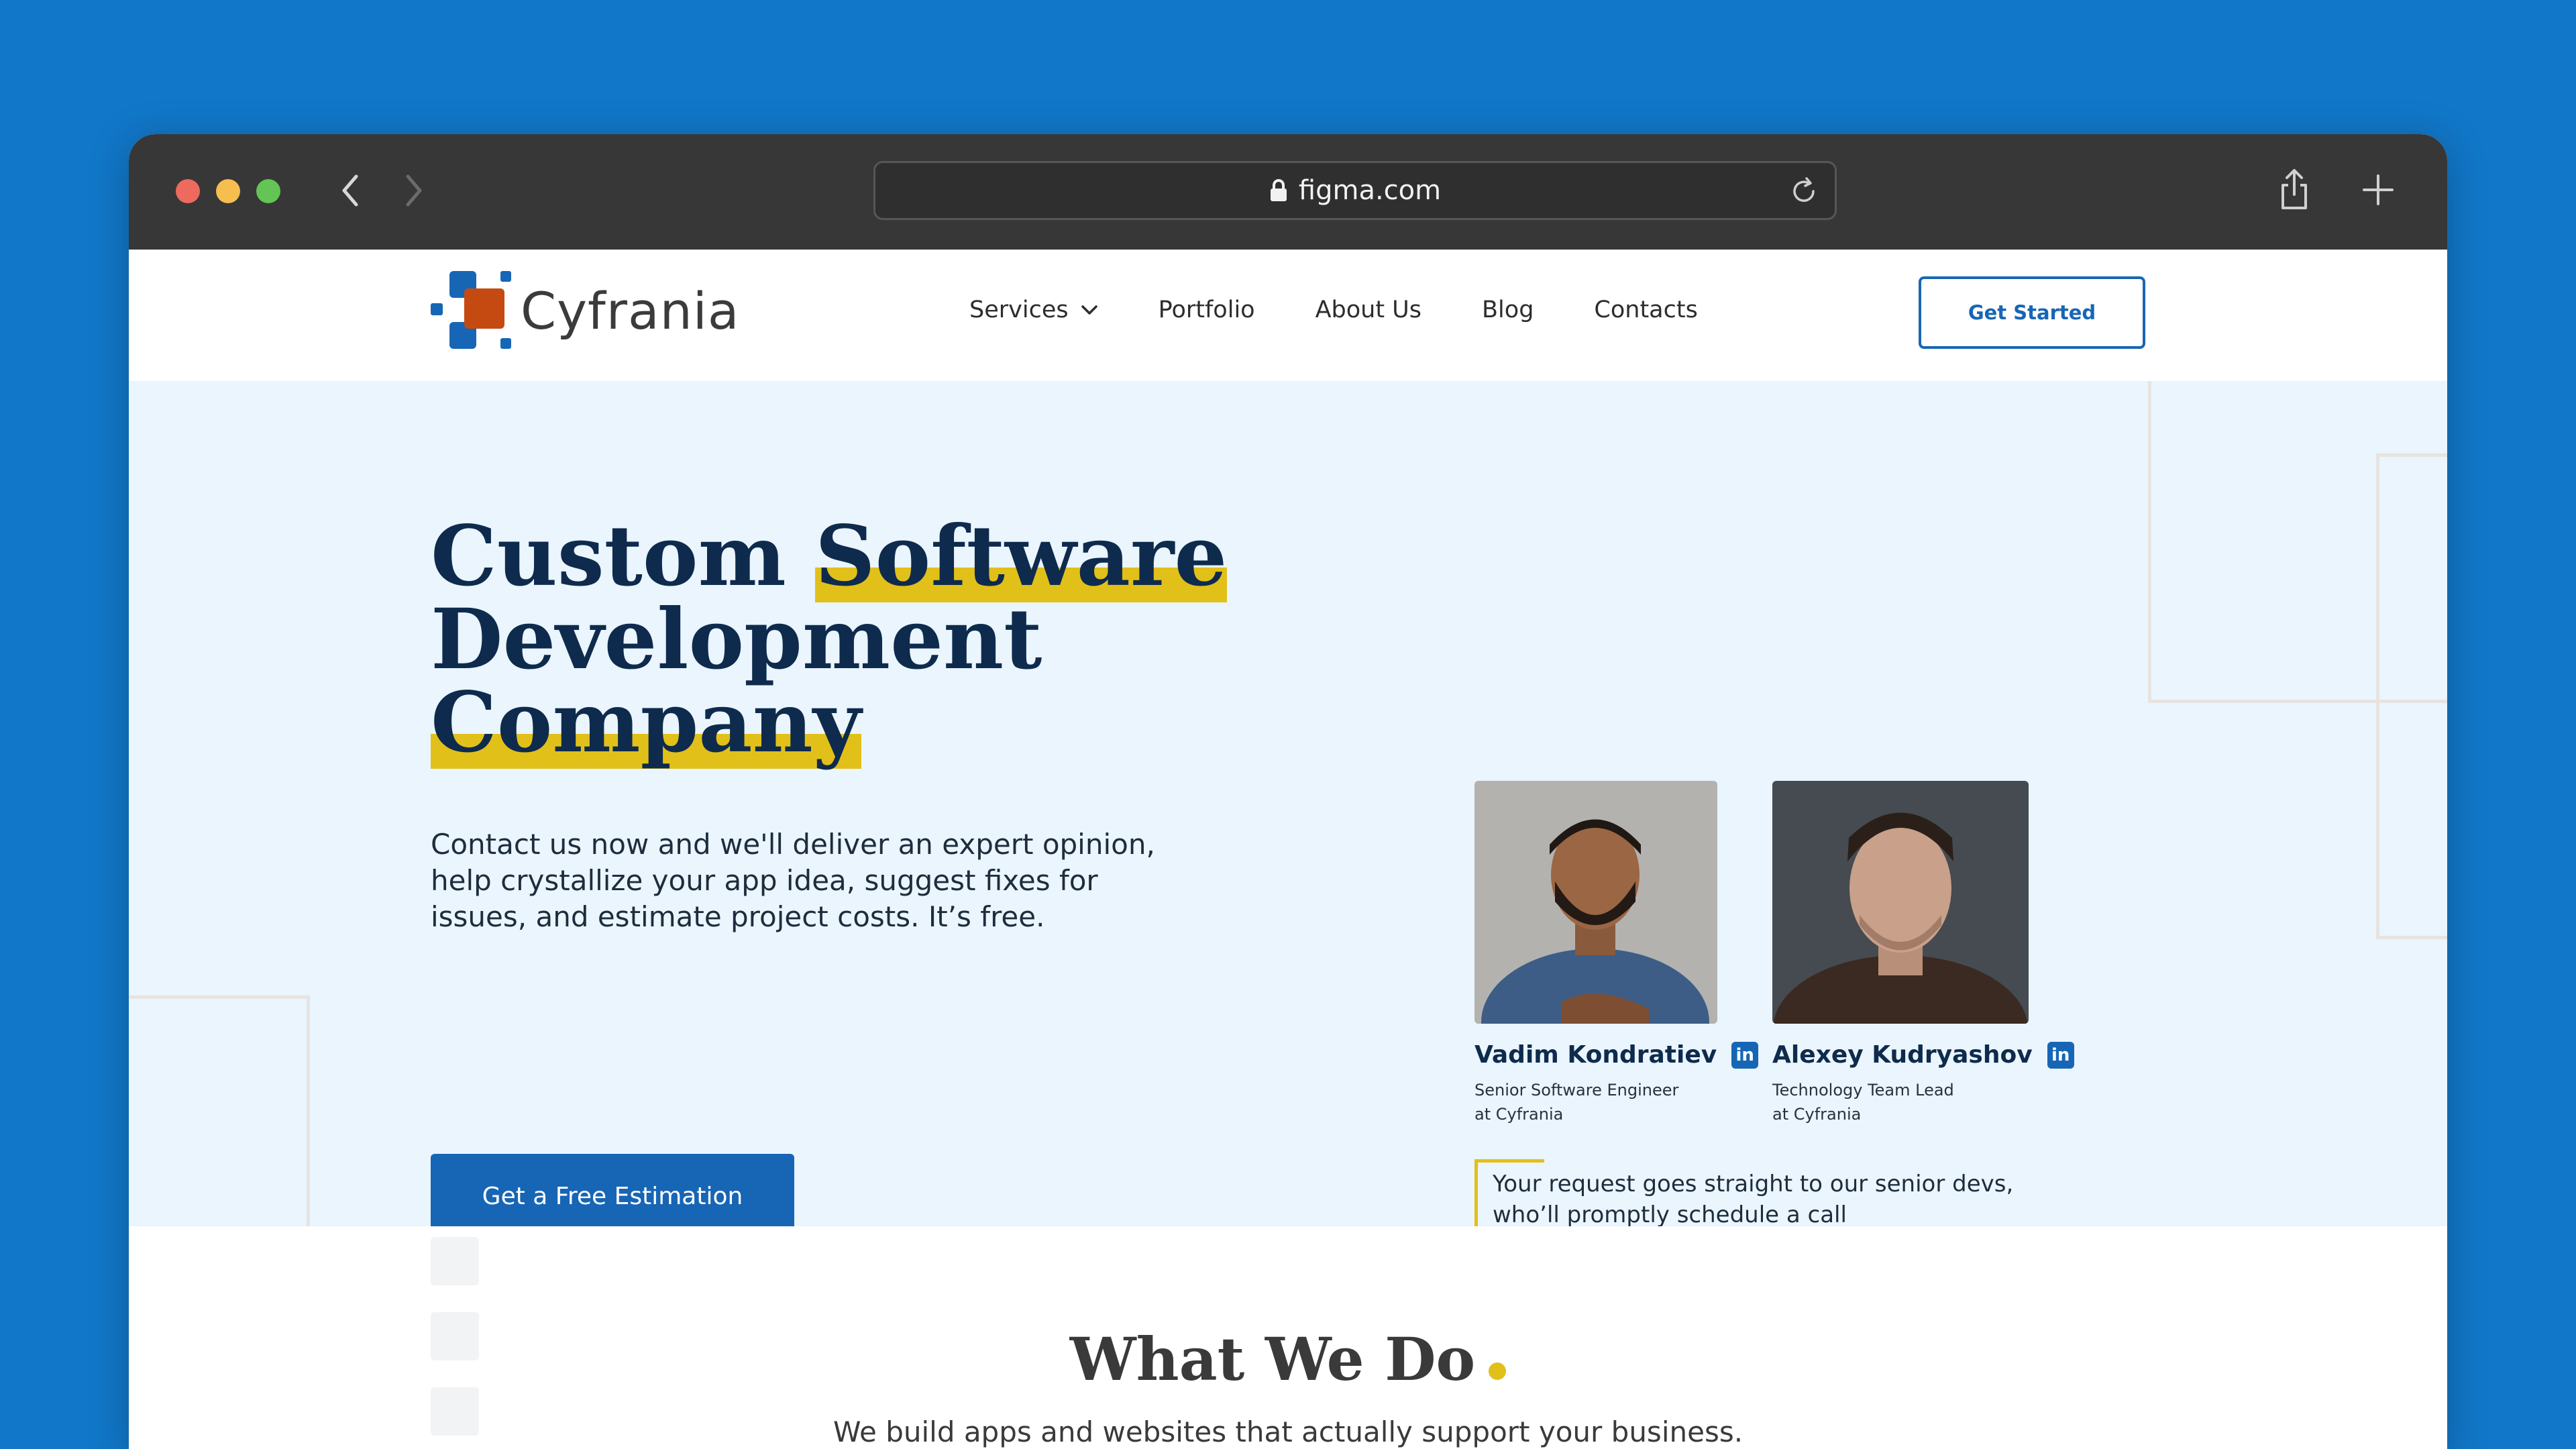 This screenshot has width=2576, height=1449. Describe the element at coordinates (1670, 1213) in the screenshot. I see `note-line: who’ll promptly schedule a call` at that location.